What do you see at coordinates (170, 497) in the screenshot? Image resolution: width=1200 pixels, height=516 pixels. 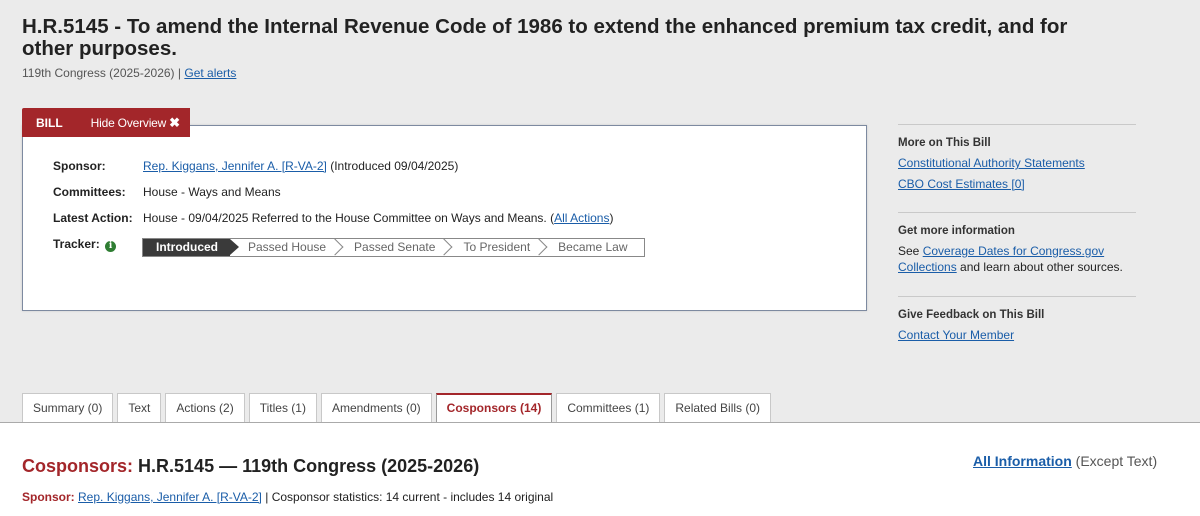 I see `cosponsor-sponsor-link: Rep. Kiggans, Jennifer A. [R-VA-2]` at bounding box center [170, 497].